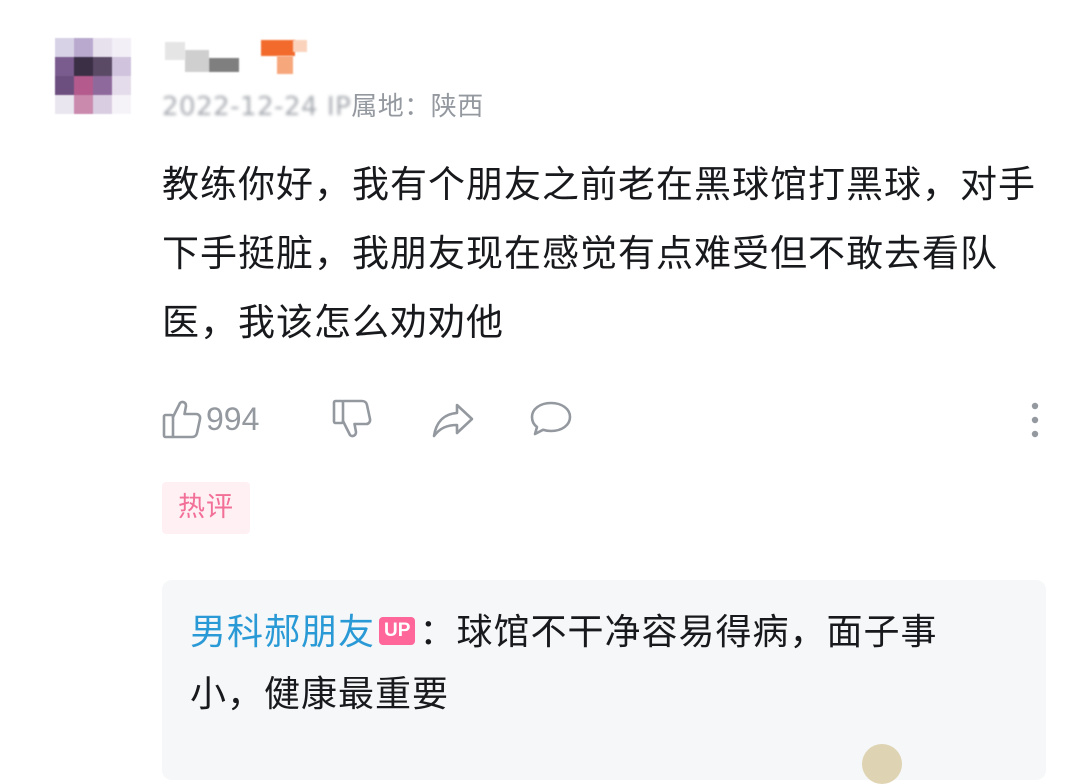 This screenshot has height=784, width=1080. What do you see at coordinates (590, 664) in the screenshot?
I see `reply-content: 男科郝朋友 UP ：球馆不干净容易得病，面子事小，健康最重要` at bounding box center [590, 664].